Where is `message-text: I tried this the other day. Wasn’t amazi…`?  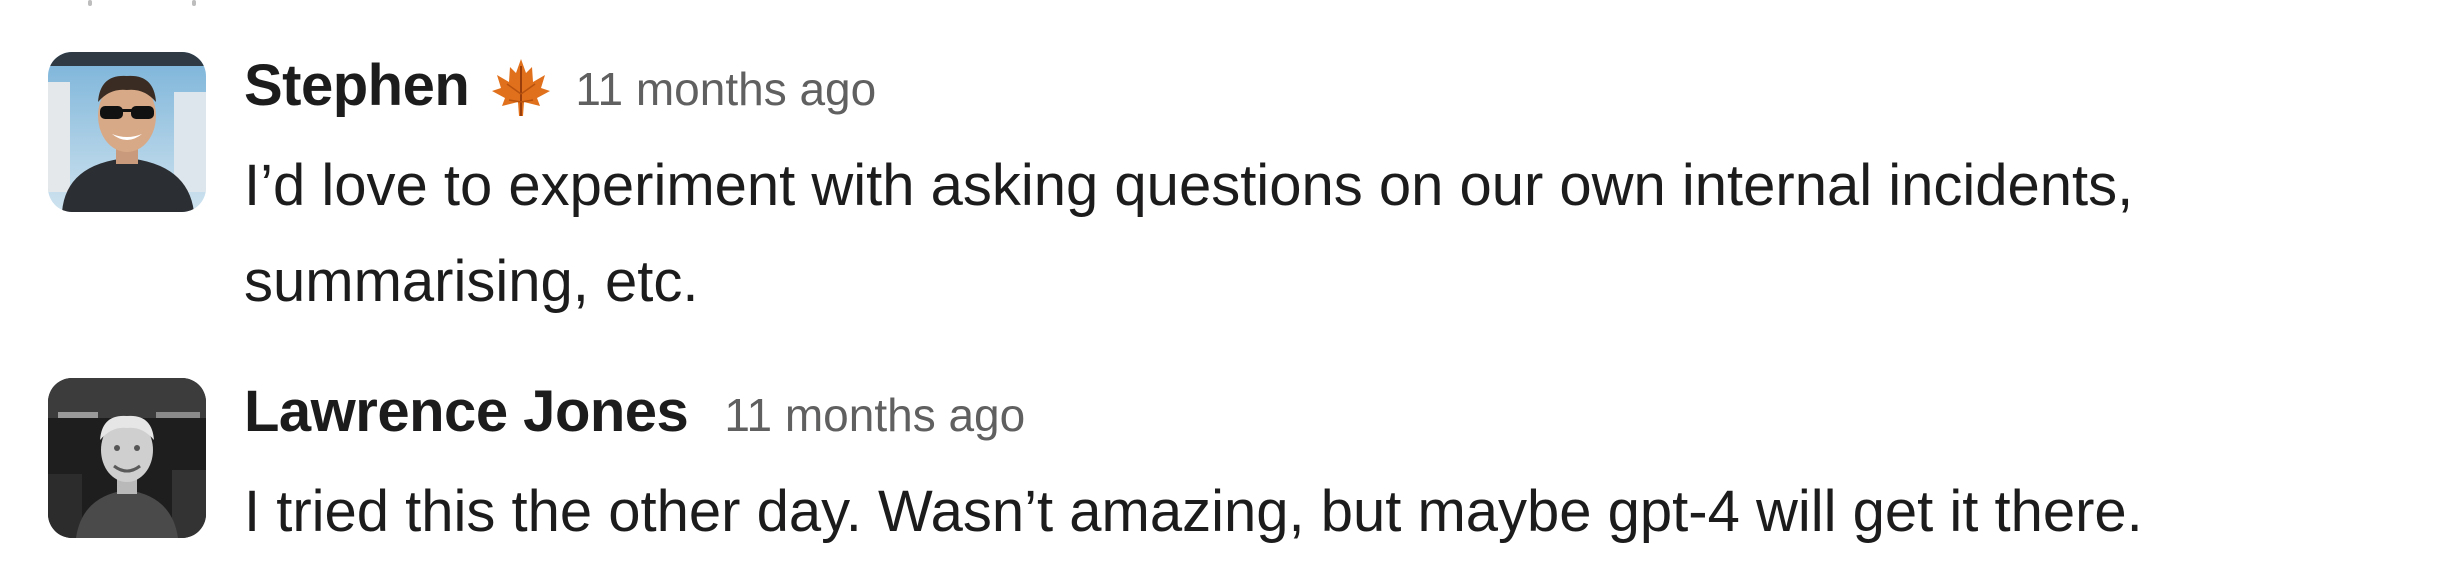
message-text: I tried this the other day. Wasn’t amazi… is located at coordinates (1344, 512).